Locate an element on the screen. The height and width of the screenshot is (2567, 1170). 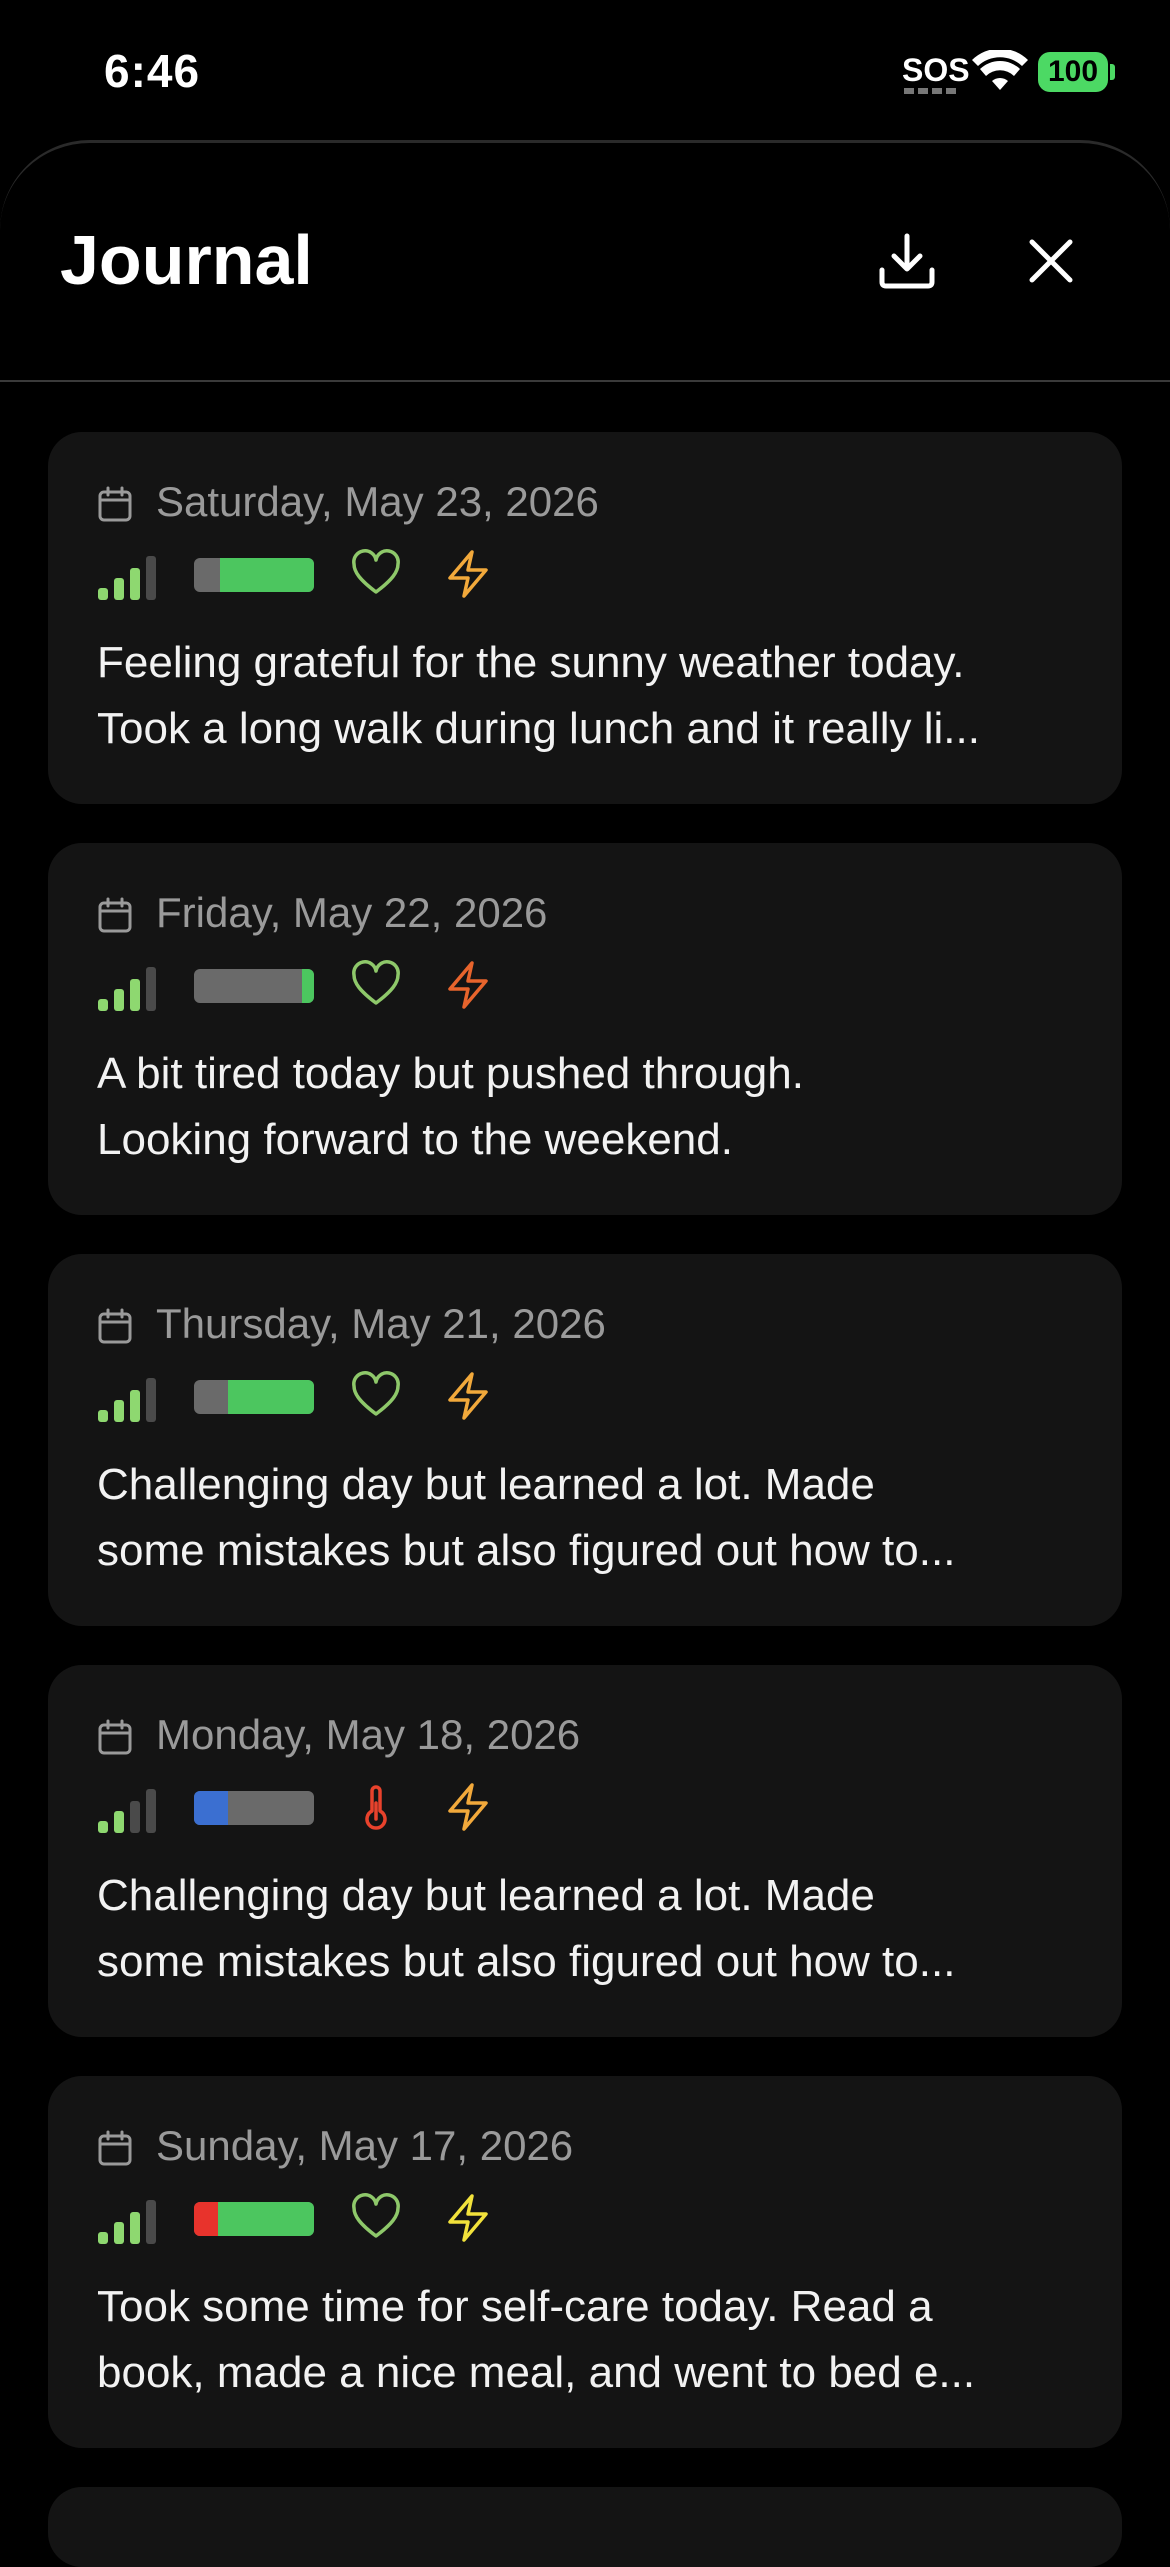
entry-date: Saturday, May 23, 2026 is located at coordinates (377, 501).